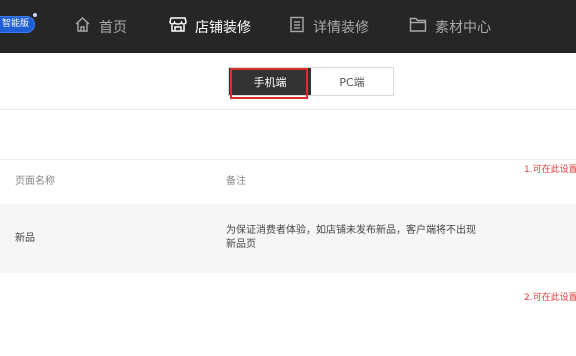 This screenshot has height=356, width=576. Describe the element at coordinates (35, 15) in the screenshot. I see `badge-dot-icon` at that location.